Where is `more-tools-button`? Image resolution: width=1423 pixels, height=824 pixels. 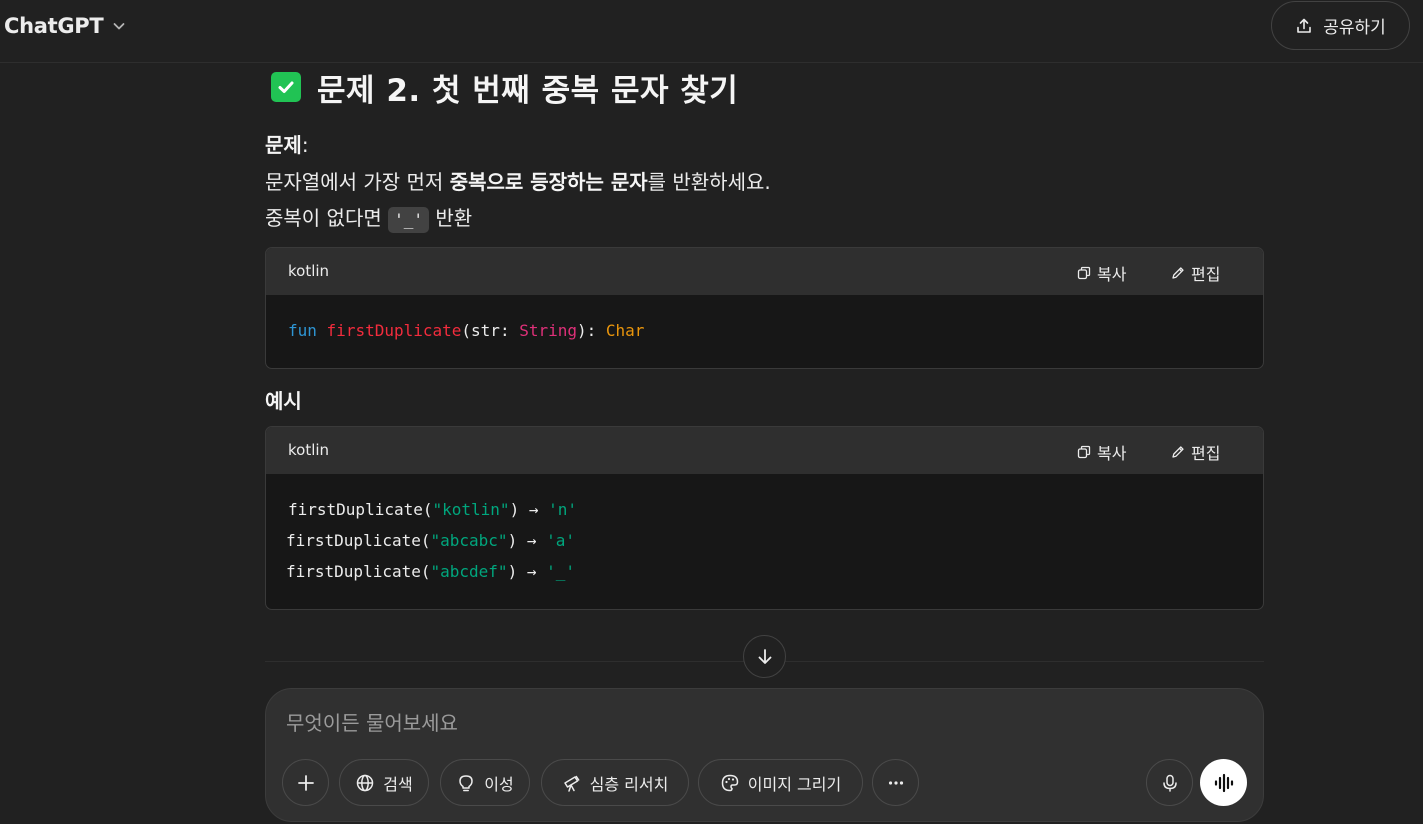 more-tools-button is located at coordinates (895, 782).